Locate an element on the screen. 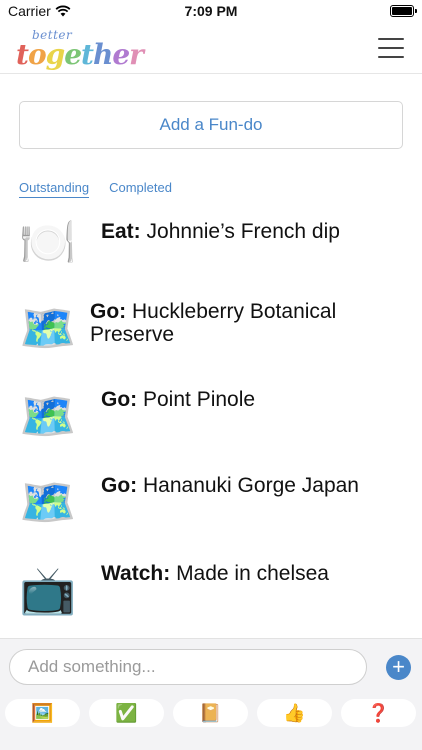 The width and height of the screenshot is (422, 750). tv-icon: 📺 is located at coordinates (48, 590).